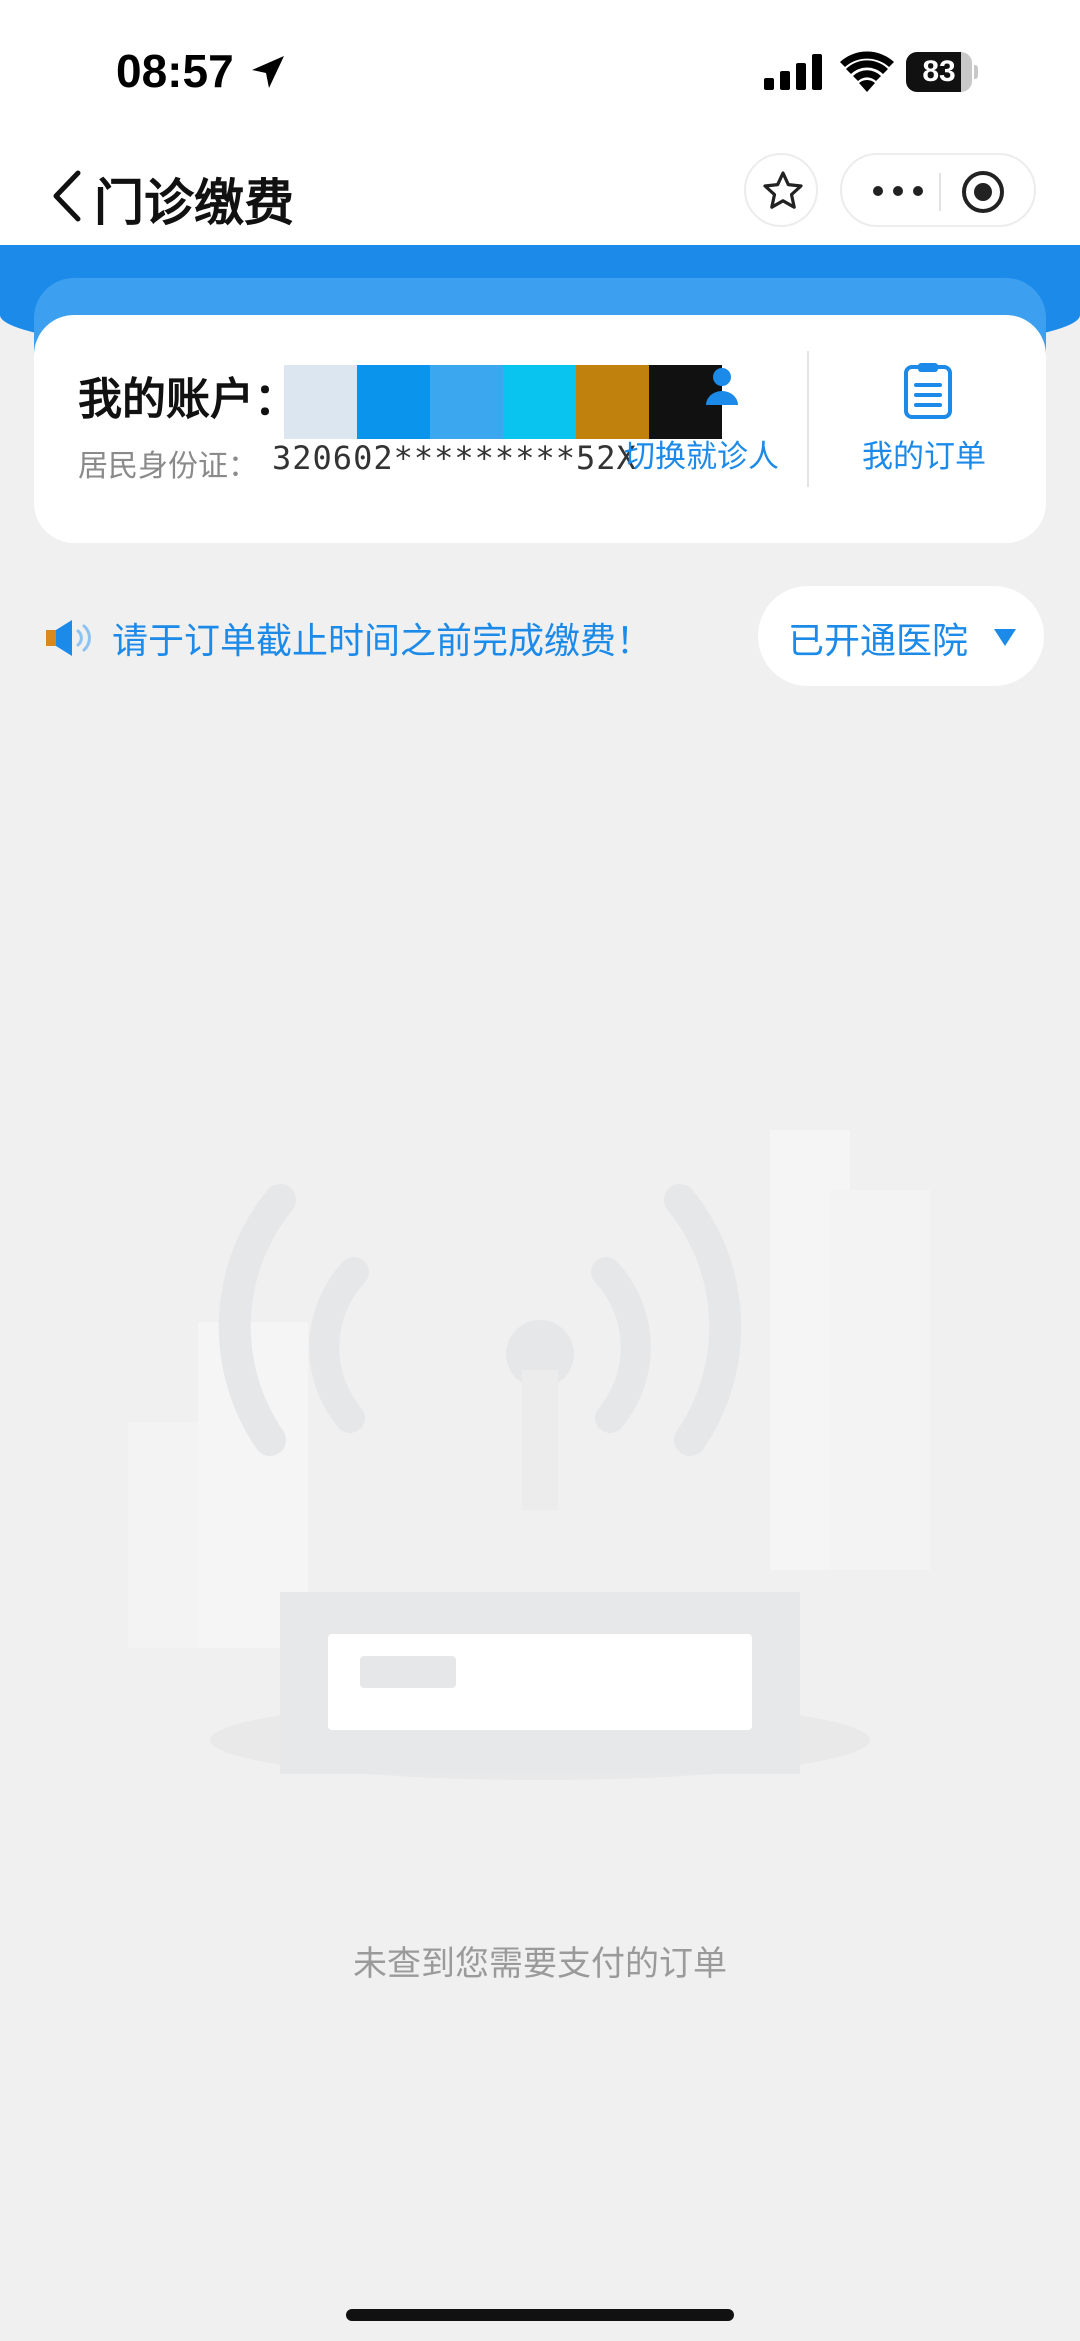 The height and width of the screenshot is (2341, 1080). Describe the element at coordinates (540, 72) in the screenshot. I see `status-bar: 08:57 83` at that location.